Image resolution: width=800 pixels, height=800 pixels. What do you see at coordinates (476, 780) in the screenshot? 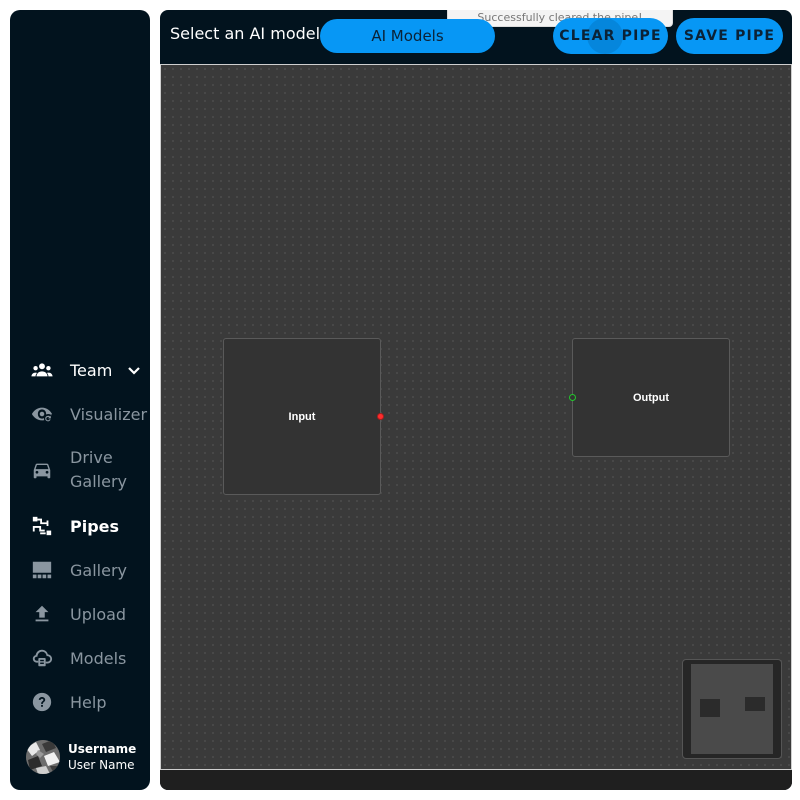
I see `bottom-bar` at bounding box center [476, 780].